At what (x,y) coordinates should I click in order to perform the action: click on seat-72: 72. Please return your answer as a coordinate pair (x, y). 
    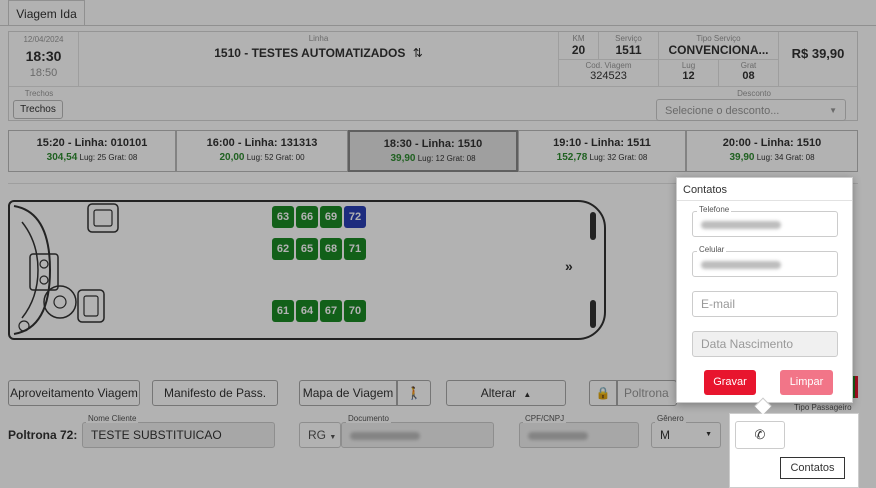
    Looking at the image, I should click on (355, 217).